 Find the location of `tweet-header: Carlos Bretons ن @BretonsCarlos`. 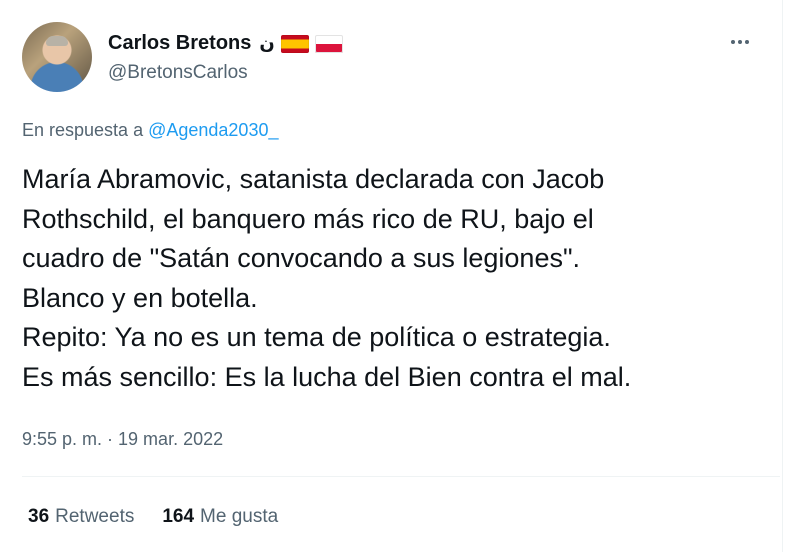

tweet-header: Carlos Bretons ن @BretonsCarlos is located at coordinates (392, 57).